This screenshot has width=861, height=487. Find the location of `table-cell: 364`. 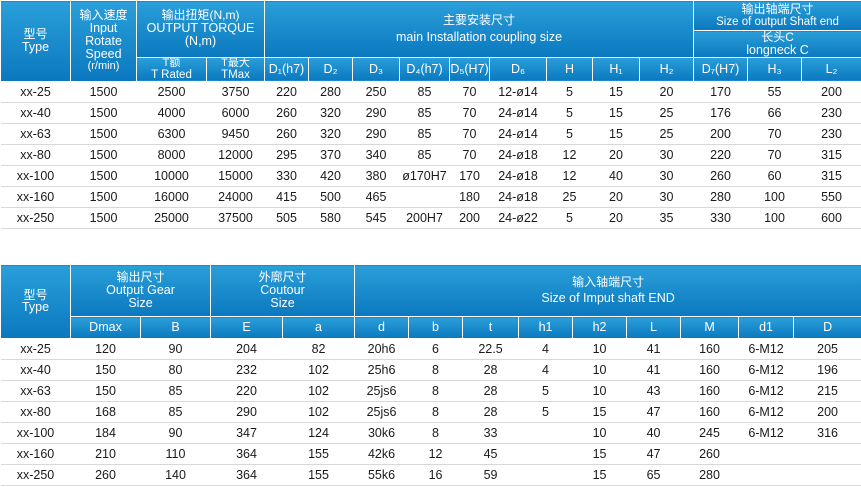

table-cell: 364 is located at coordinates (246, 454).